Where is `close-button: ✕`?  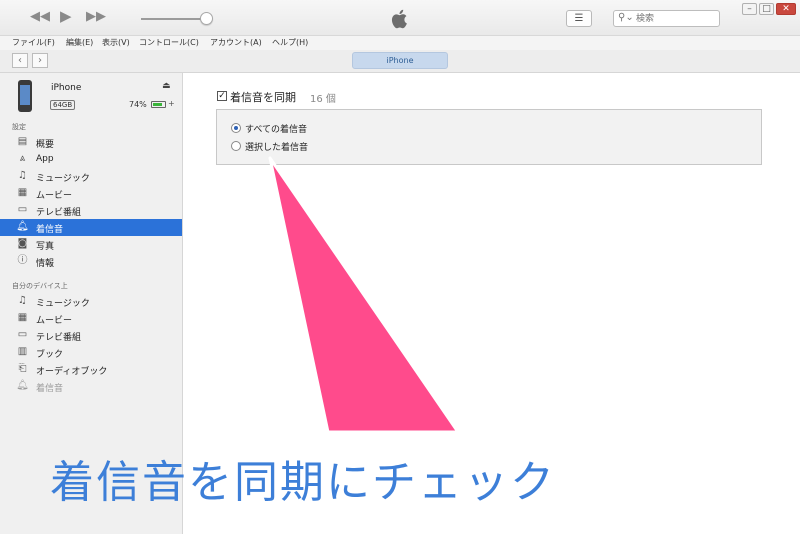
close-button: ✕ is located at coordinates (786, 9).